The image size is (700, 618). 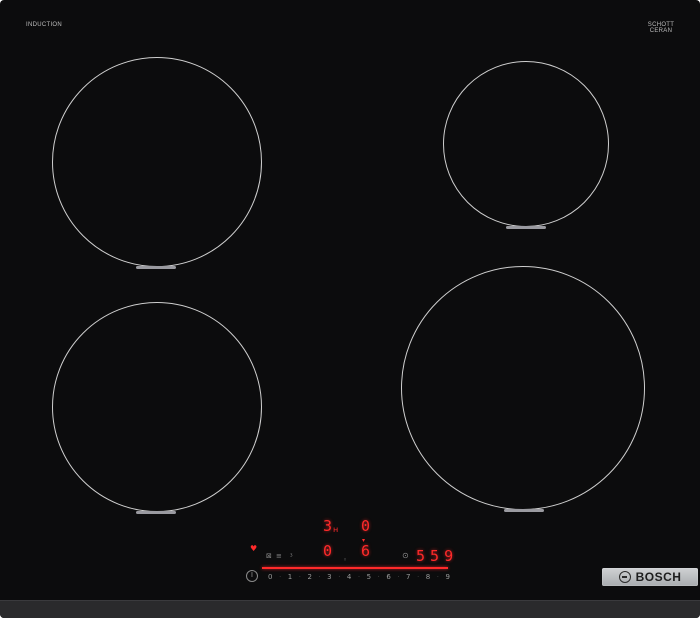 I want to click on brand-name: BOSCH, so click(x=658, y=577).